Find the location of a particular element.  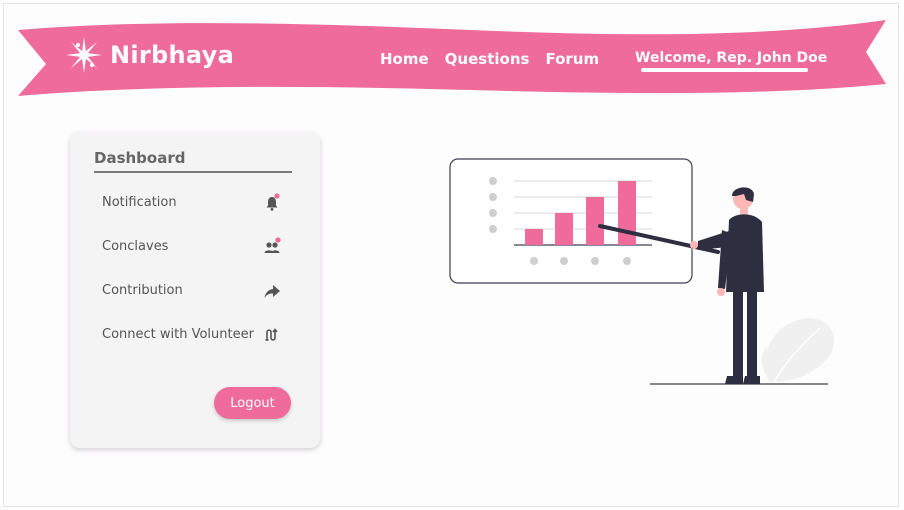

logout-button: Logout is located at coordinates (252, 403).